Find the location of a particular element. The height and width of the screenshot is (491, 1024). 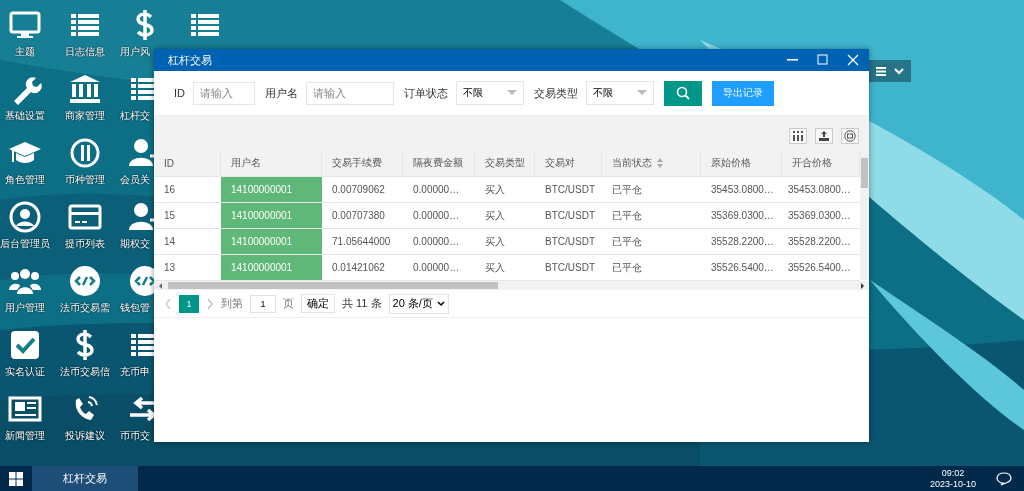

desktop-icon-label: 提币列表 is located at coordinates (85, 244).